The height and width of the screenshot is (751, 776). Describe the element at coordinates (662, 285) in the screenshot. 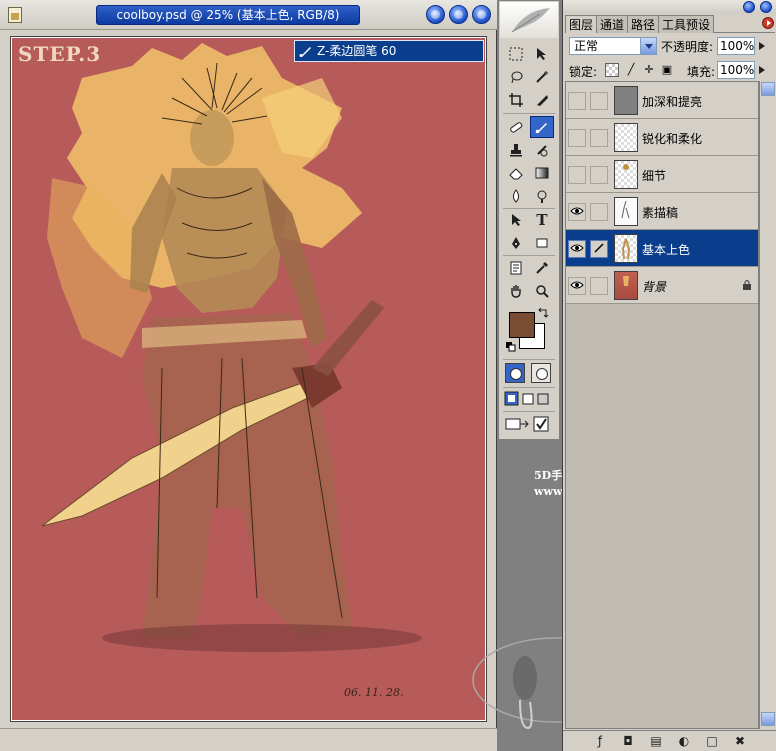

I see `layer-row: 背景` at that location.